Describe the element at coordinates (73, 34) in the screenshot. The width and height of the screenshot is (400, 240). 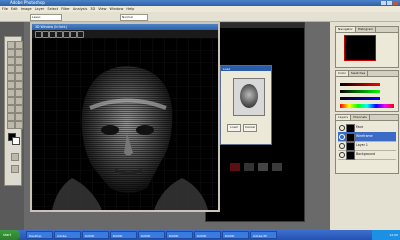
I see `texture-icon` at that location.